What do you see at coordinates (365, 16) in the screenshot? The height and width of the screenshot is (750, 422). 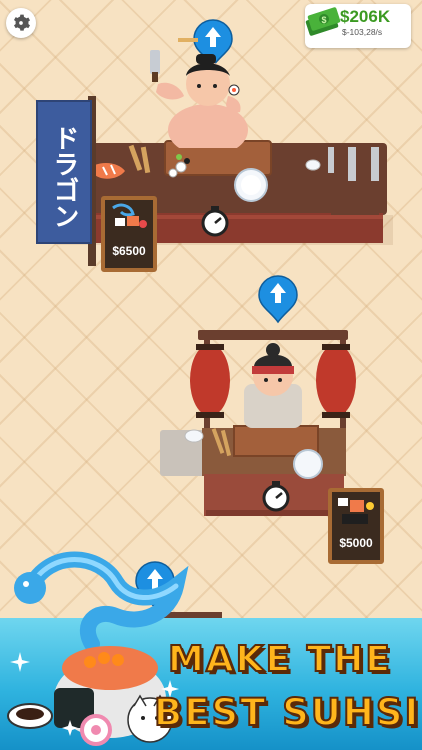 I see `money-amount: $206K` at bounding box center [365, 16].